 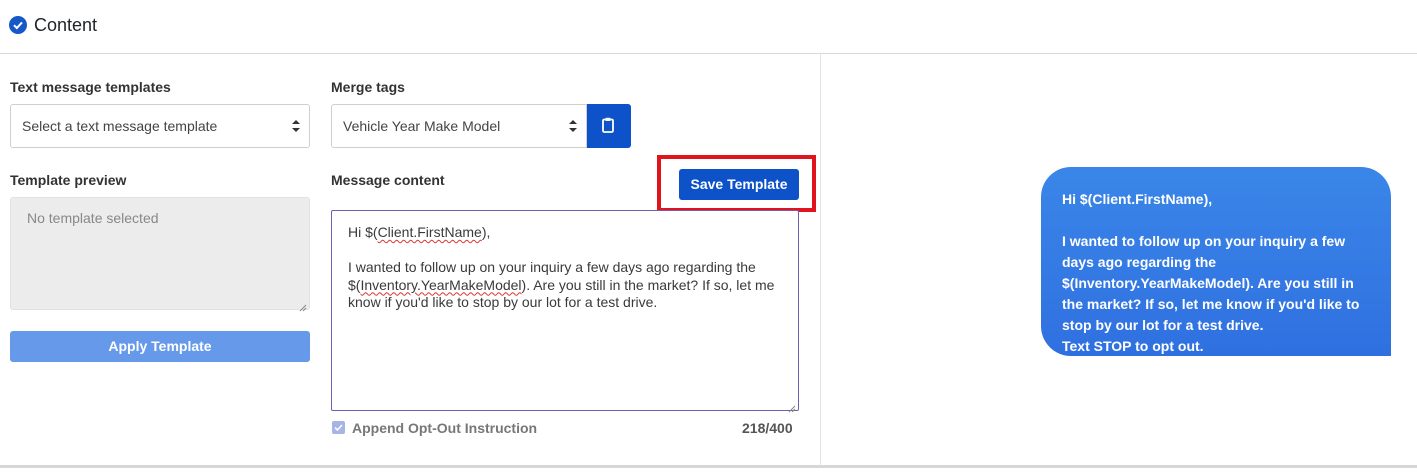 I want to click on check-circle-icon, so click(x=18, y=25).